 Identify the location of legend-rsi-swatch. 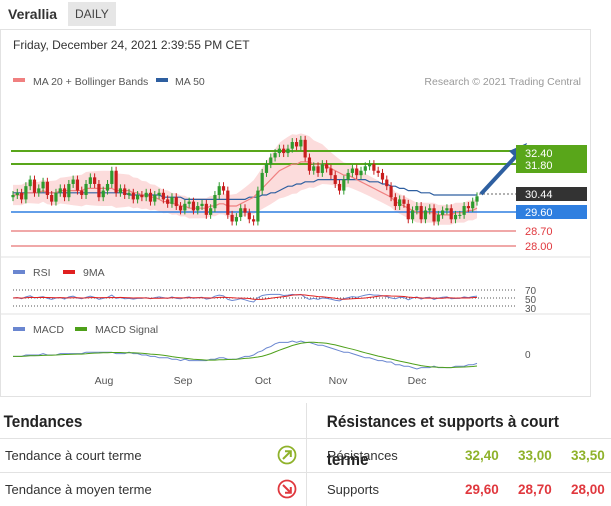
(19, 272).